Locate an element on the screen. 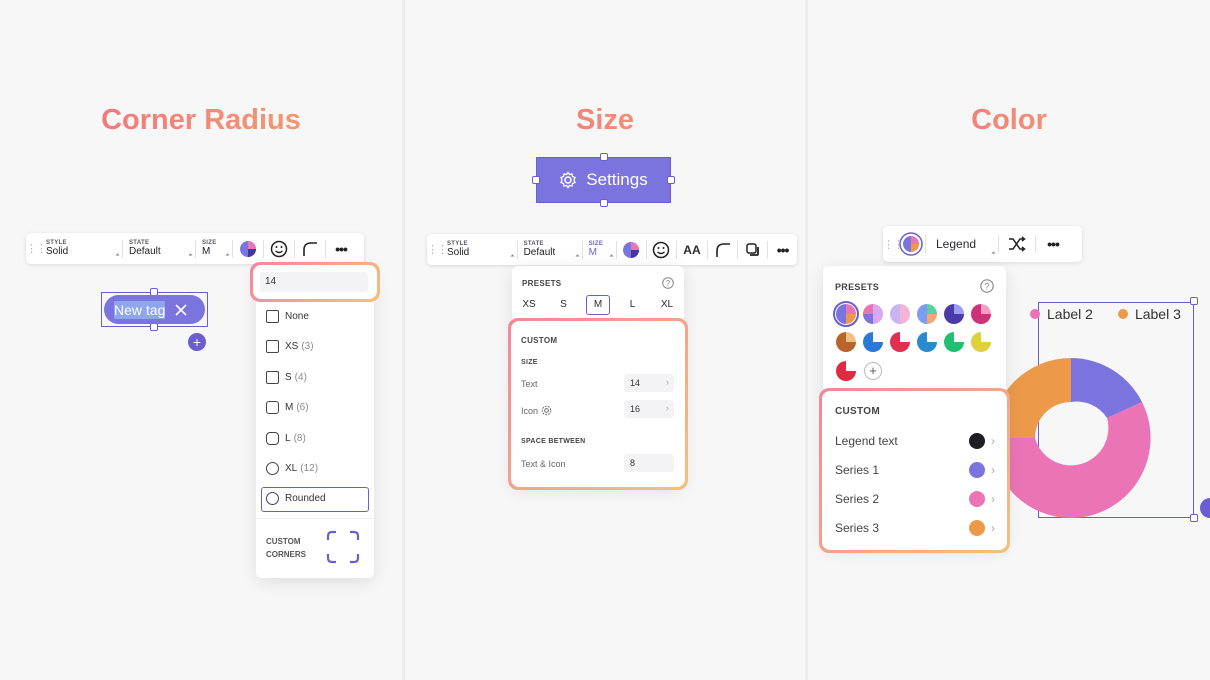 This screenshot has width=1210, height=680. radio-icon is located at coordinates (272, 498).